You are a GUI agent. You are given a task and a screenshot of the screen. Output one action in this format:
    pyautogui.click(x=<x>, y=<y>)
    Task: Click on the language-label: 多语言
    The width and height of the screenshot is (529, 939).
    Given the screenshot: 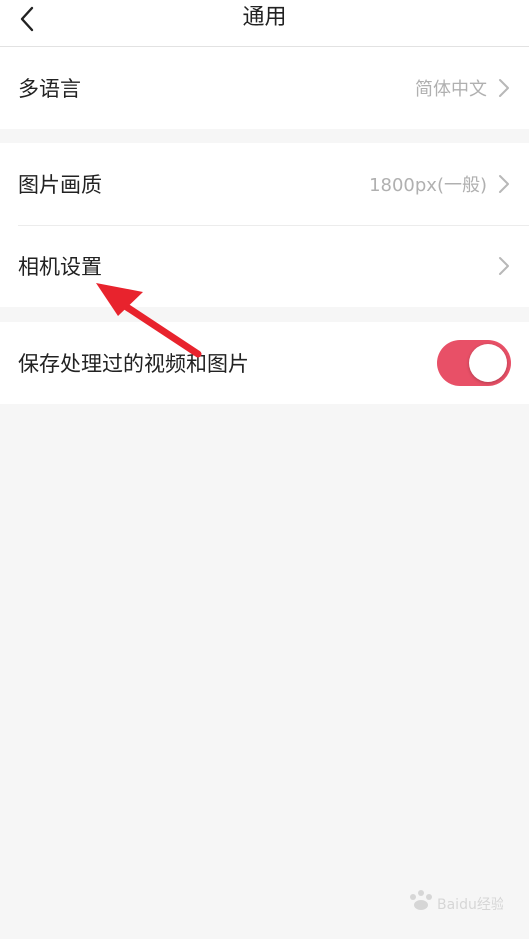 What is the action you would take?
    pyautogui.click(x=49, y=89)
    